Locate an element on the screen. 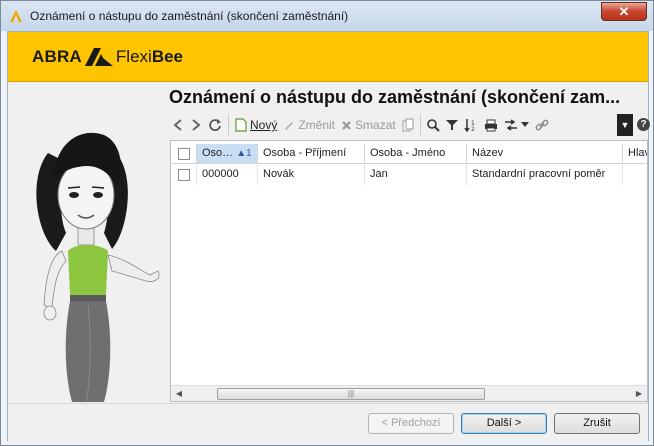 This screenshot has height=446, width=654. import-export-button is located at coordinates (516, 125).